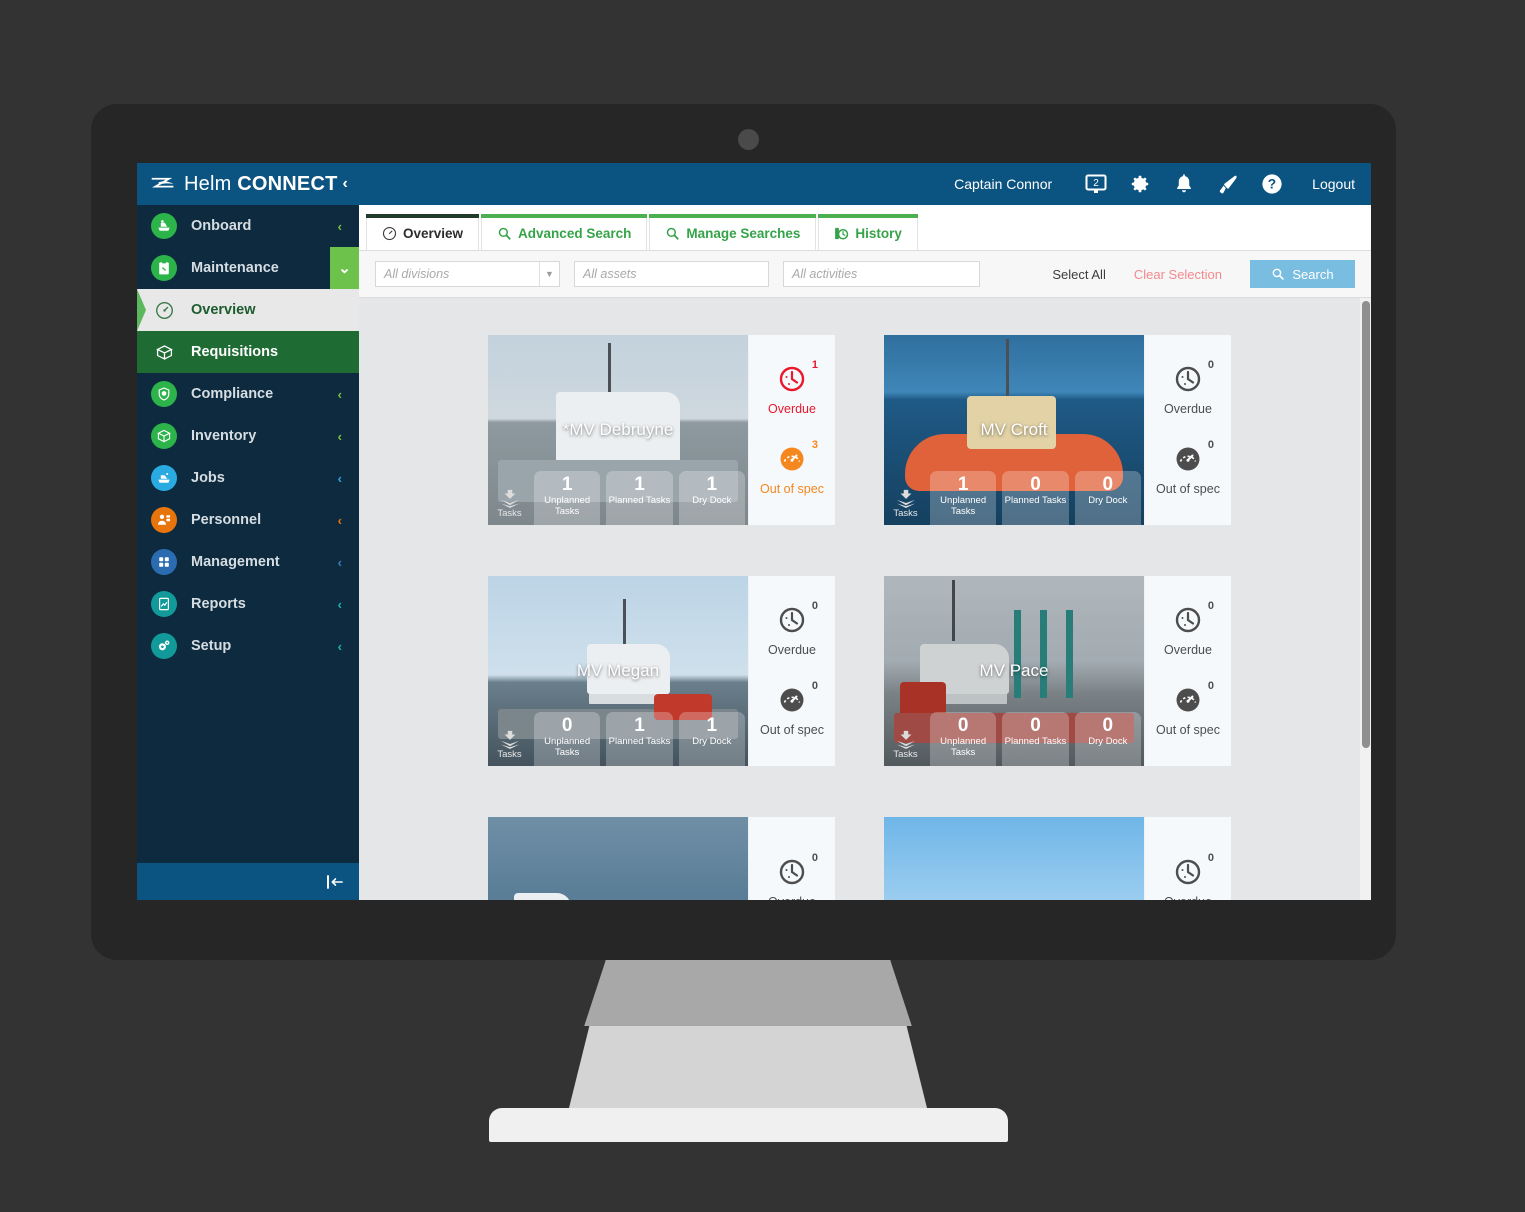  What do you see at coordinates (671, 274) in the screenshot?
I see `assets-input: All assets` at bounding box center [671, 274].